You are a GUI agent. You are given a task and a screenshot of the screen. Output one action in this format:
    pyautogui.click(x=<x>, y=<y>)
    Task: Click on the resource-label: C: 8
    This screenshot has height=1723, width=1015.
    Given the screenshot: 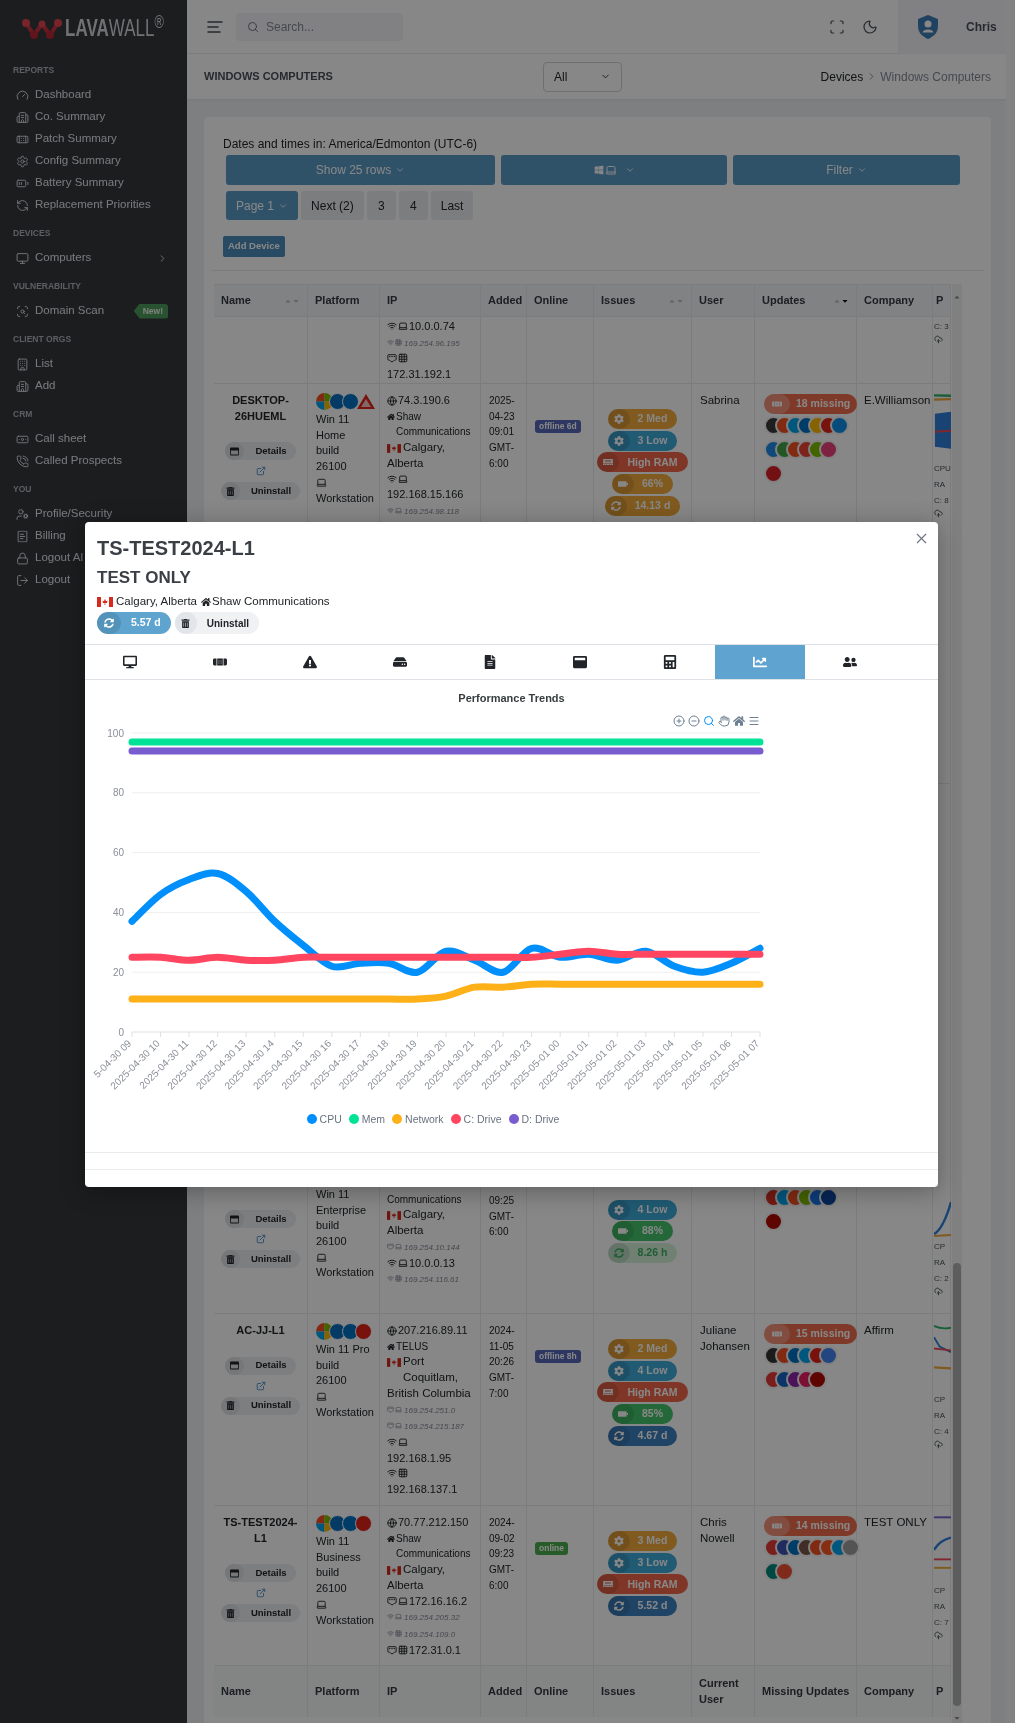 What is the action you would take?
    pyautogui.click(x=941, y=501)
    